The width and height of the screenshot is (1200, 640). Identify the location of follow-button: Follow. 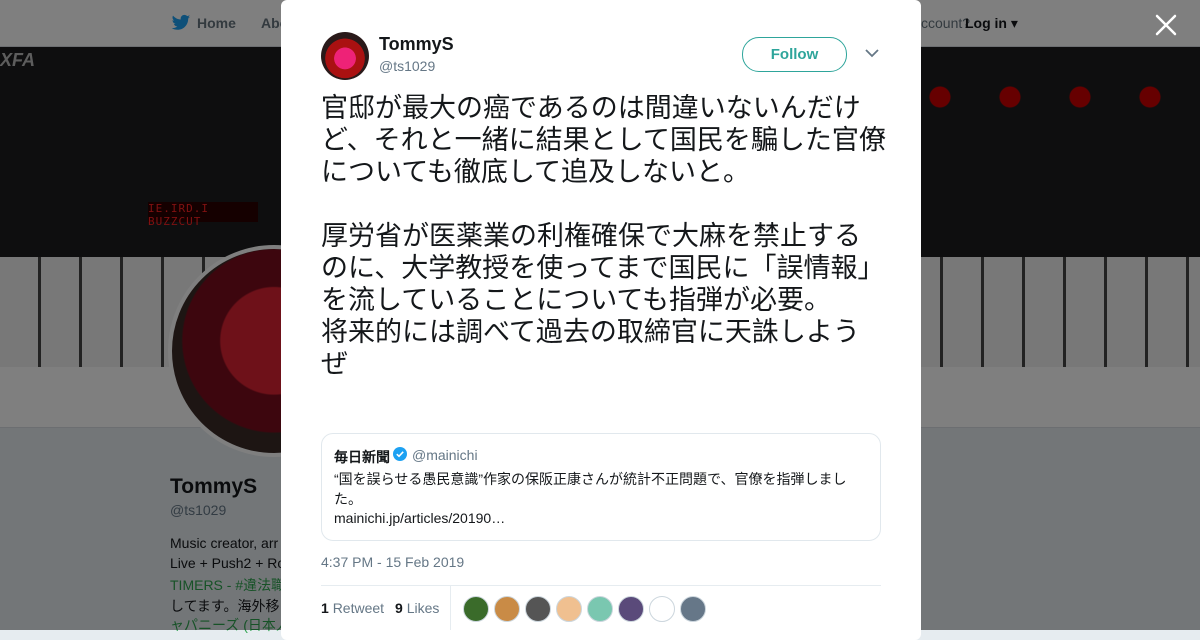
(794, 54).